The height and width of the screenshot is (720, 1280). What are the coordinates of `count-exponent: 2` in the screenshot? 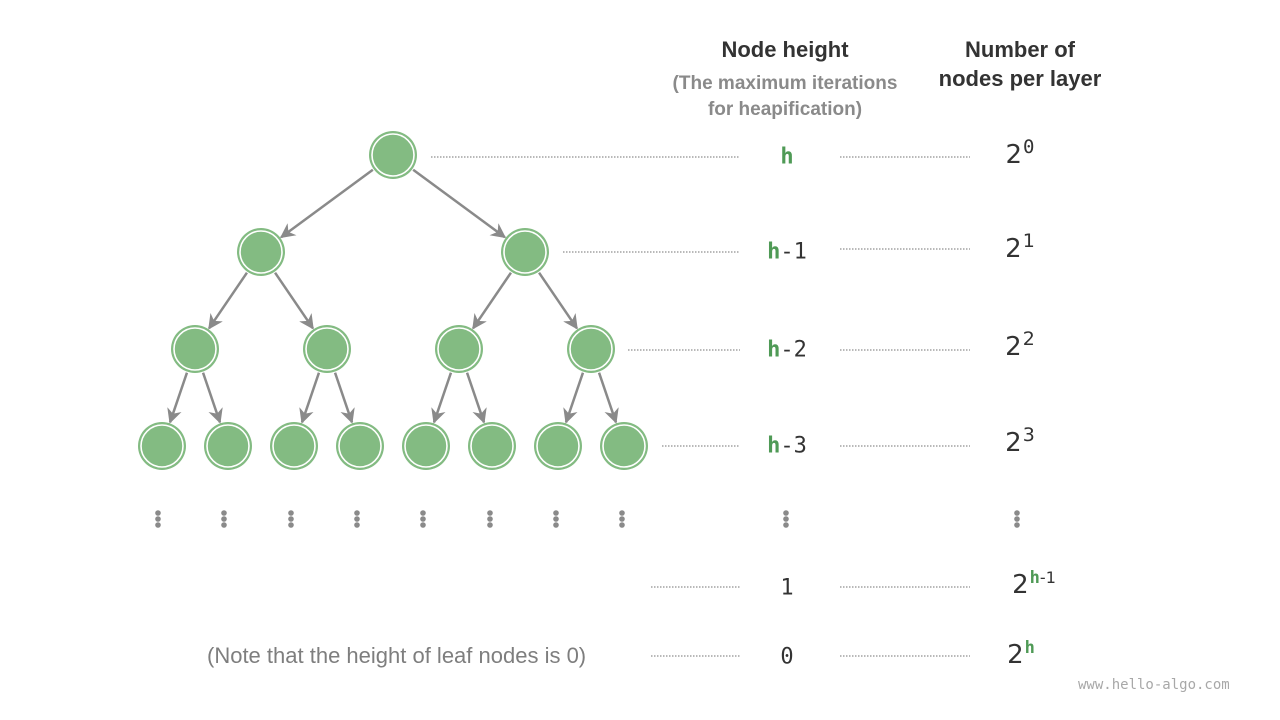 It's located at (1028, 338).